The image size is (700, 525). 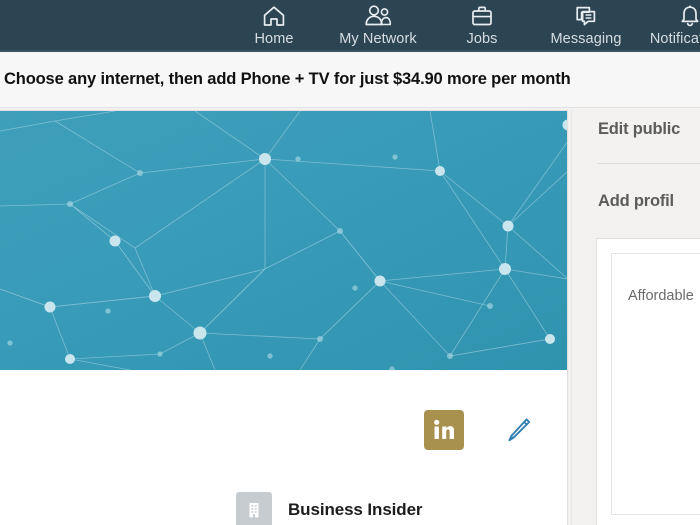 I want to click on nav-item-jobs: Jobs, so click(x=482, y=26).